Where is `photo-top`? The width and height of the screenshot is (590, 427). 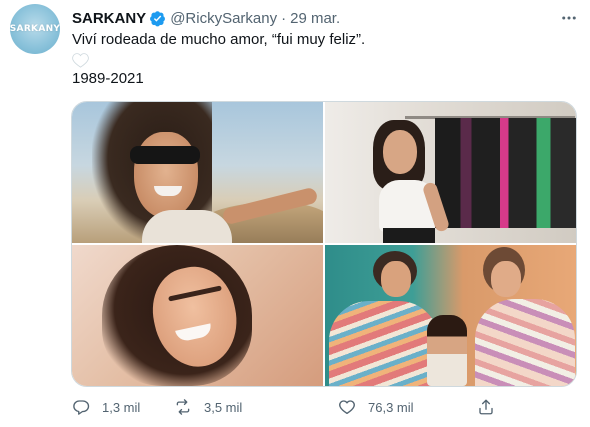
photo-top is located at coordinates (187, 226).